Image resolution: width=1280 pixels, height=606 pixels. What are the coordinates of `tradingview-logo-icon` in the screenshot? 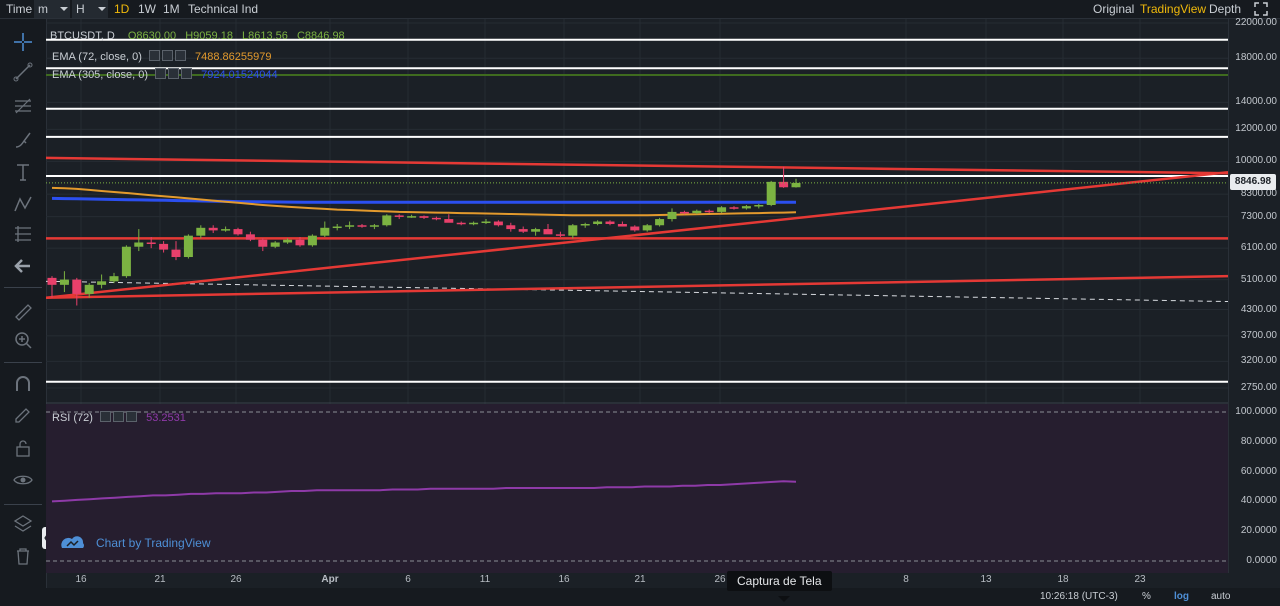 It's located at (72, 542).